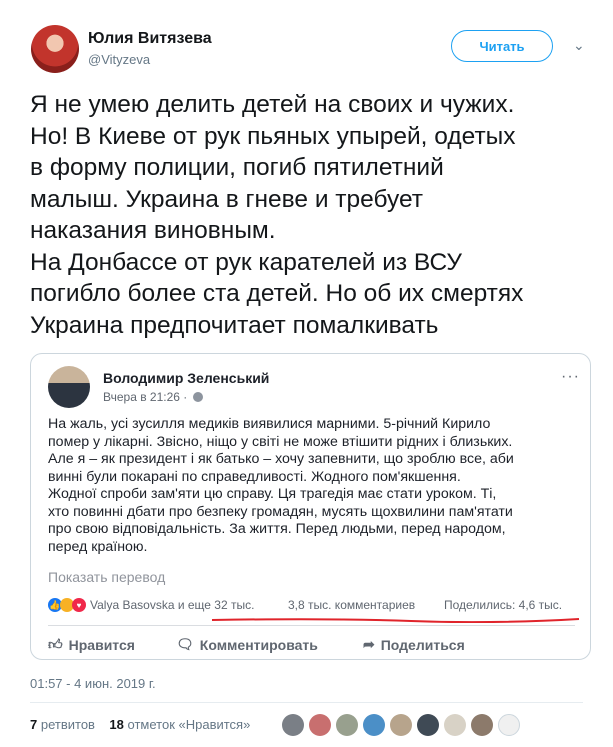 The height and width of the screenshot is (747, 613). I want to click on tweet-stats: 7 ретвитов 18 отметок «Нравится», so click(140, 724).